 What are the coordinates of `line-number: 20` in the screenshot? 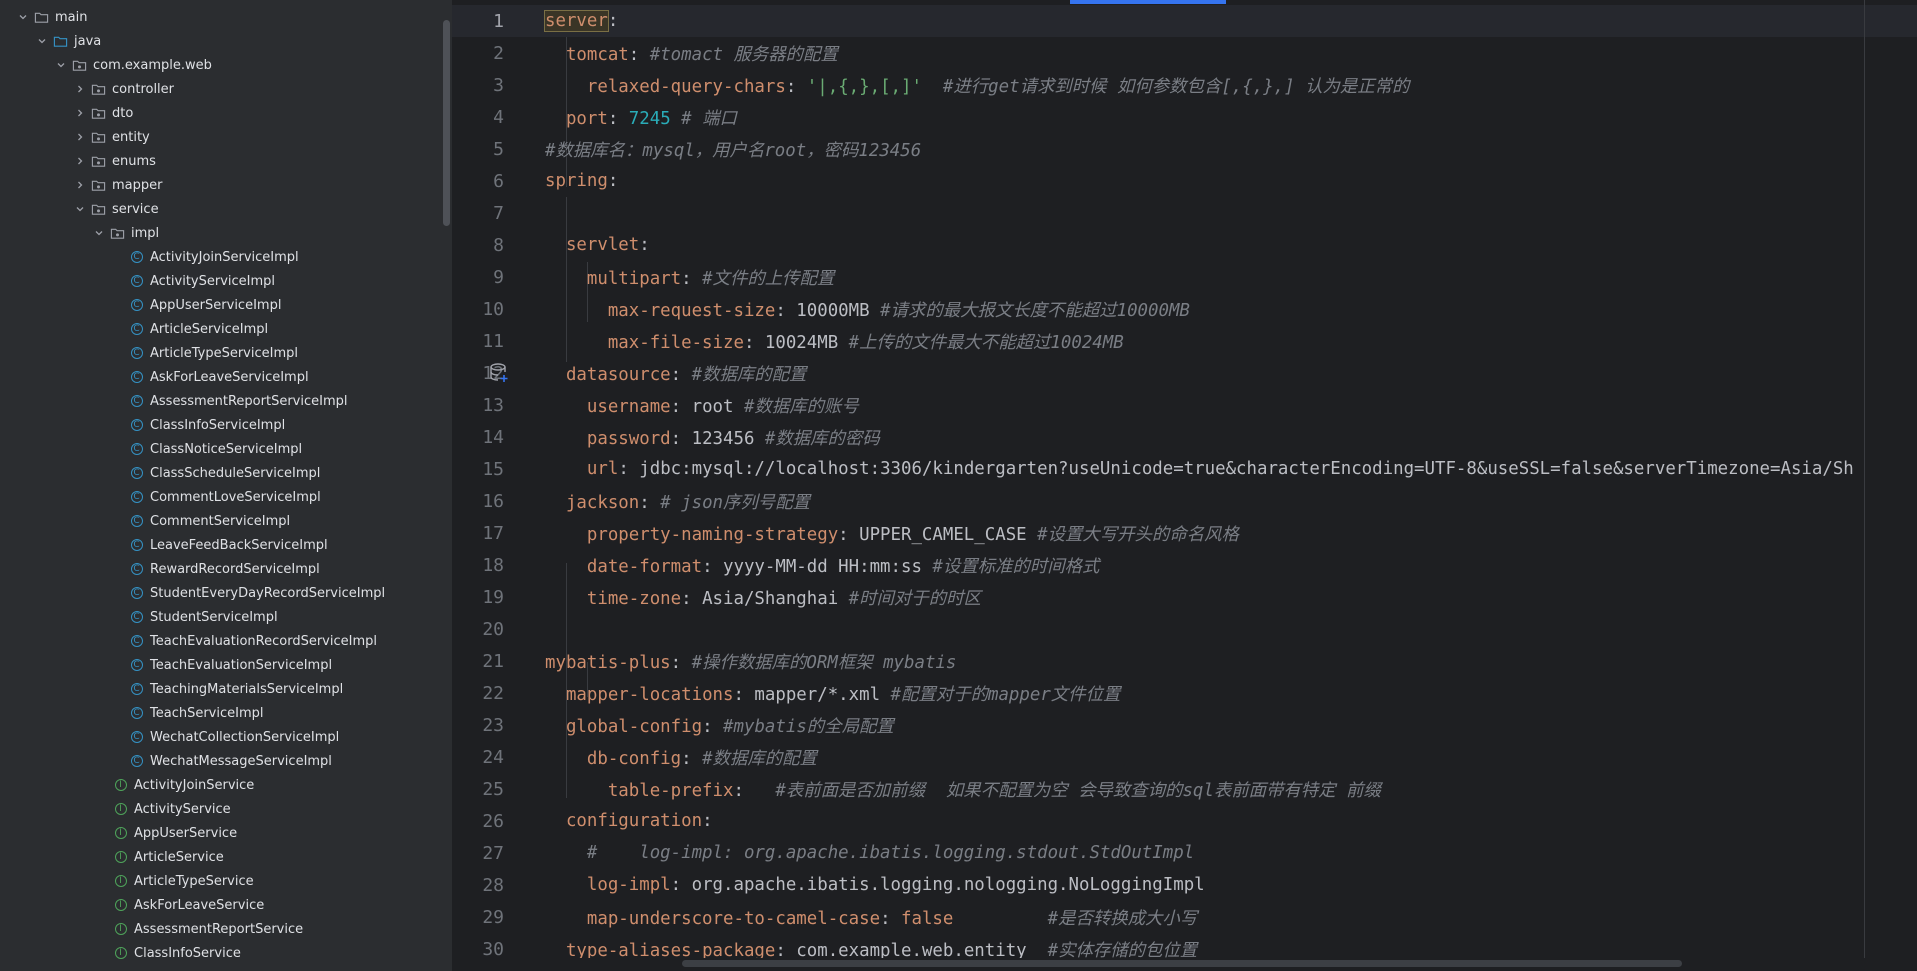 It's located at (493, 629).